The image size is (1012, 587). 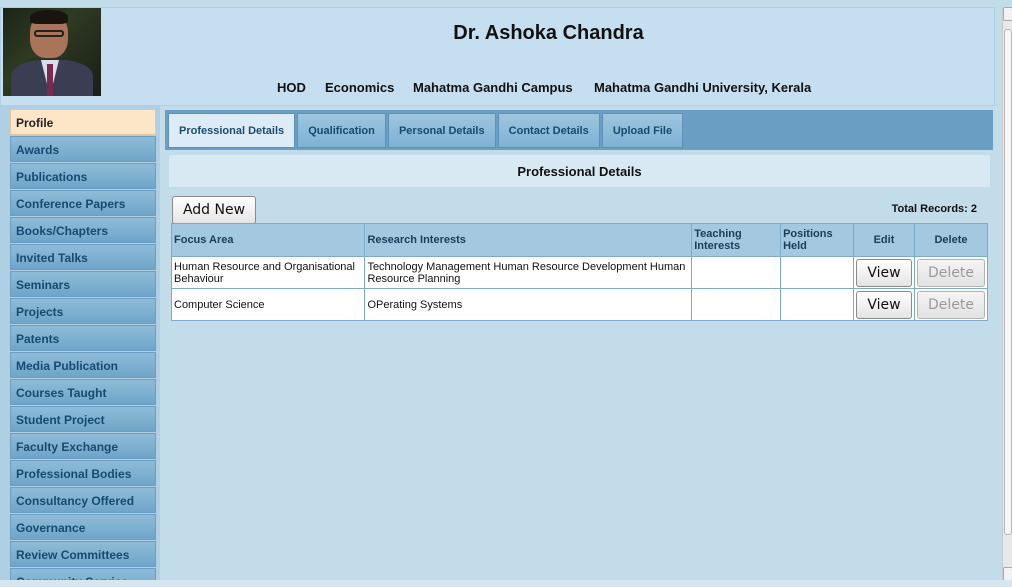 I want to click on sidebar-item-conference-papers: Conference Papers, so click(x=83, y=203).